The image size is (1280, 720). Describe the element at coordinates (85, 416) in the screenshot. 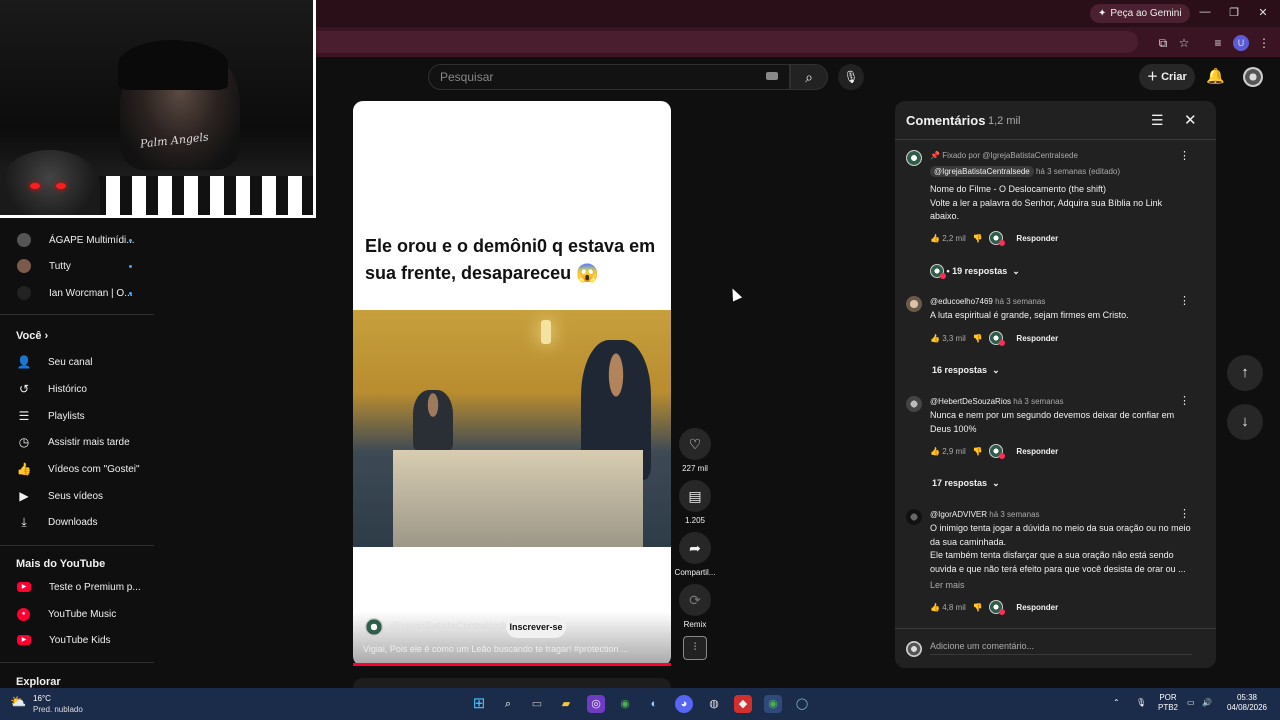

I see `sidebar-item-playlists: ☰ Playlists` at that location.